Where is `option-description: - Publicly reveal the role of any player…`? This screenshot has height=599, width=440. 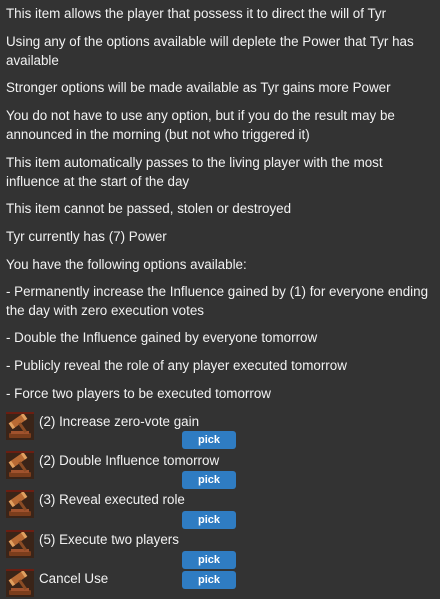 option-description: - Publicly reveal the role of any player… is located at coordinates (176, 365).